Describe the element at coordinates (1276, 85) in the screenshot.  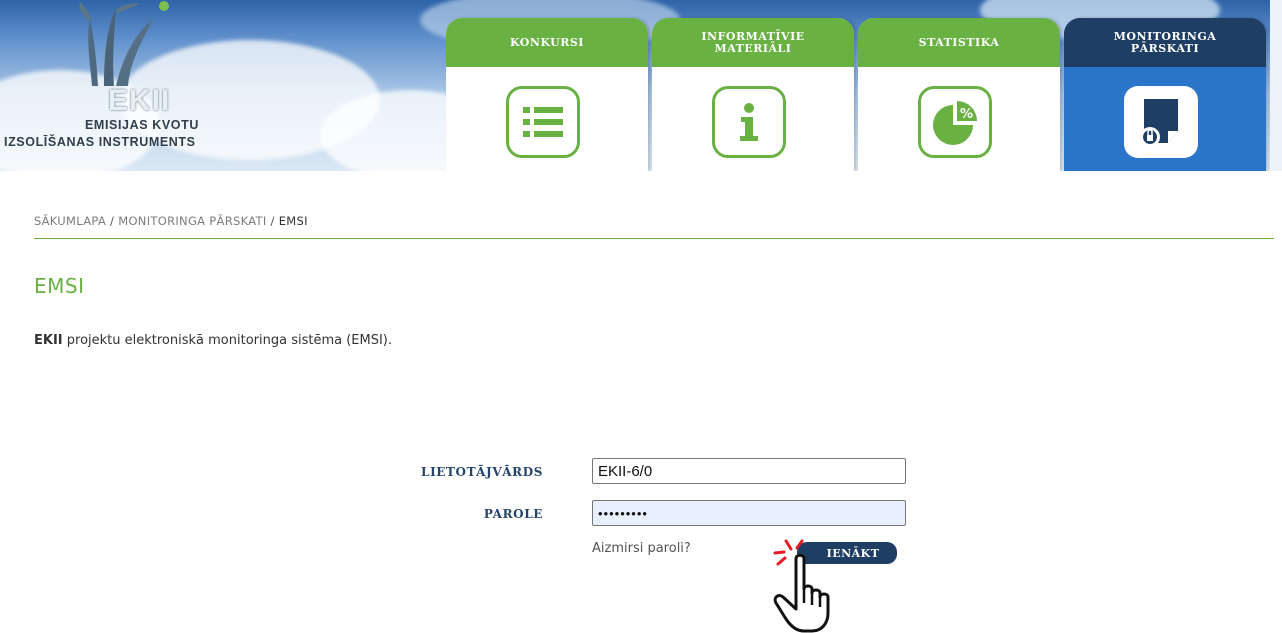
I see `header-edge` at that location.